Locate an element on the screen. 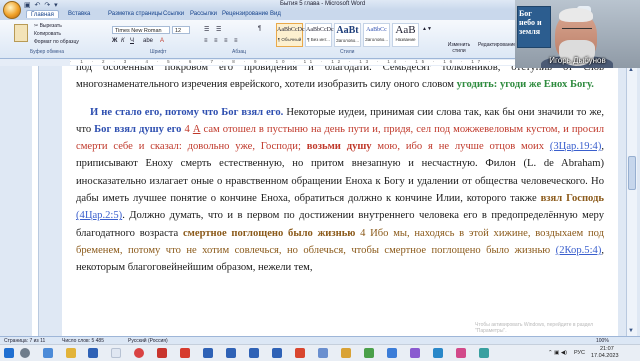 This screenshot has width=640, height=361. styles-group-label: Стили is located at coordinates (347, 52).